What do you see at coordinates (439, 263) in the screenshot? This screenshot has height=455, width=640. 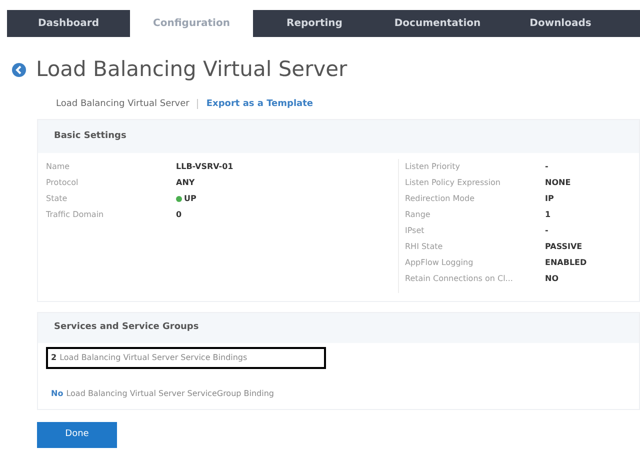 I see `field-label: AppFlow Logging` at bounding box center [439, 263].